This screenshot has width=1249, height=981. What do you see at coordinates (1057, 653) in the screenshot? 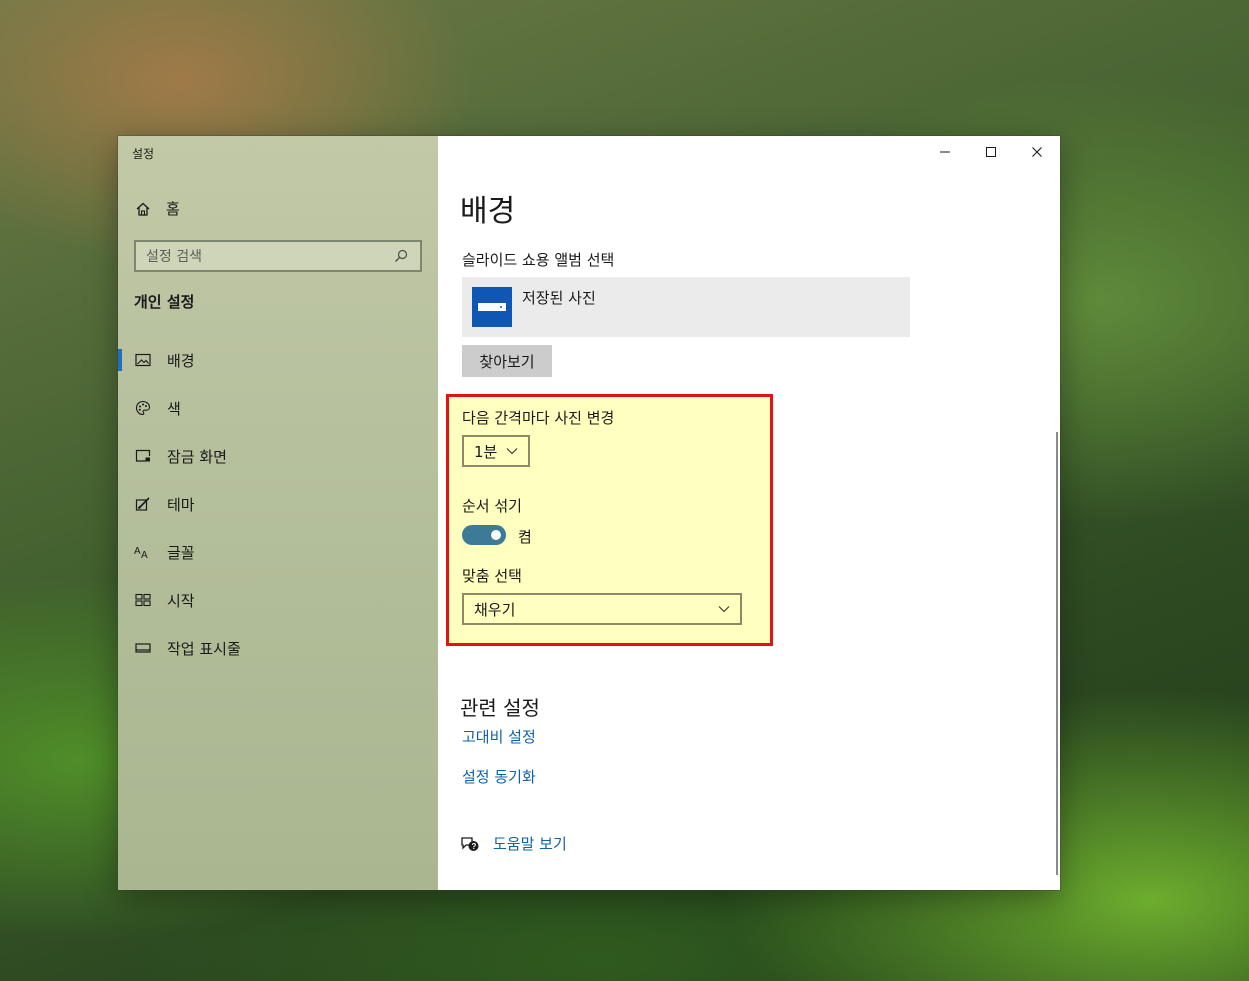
I see `scrollbar` at bounding box center [1057, 653].